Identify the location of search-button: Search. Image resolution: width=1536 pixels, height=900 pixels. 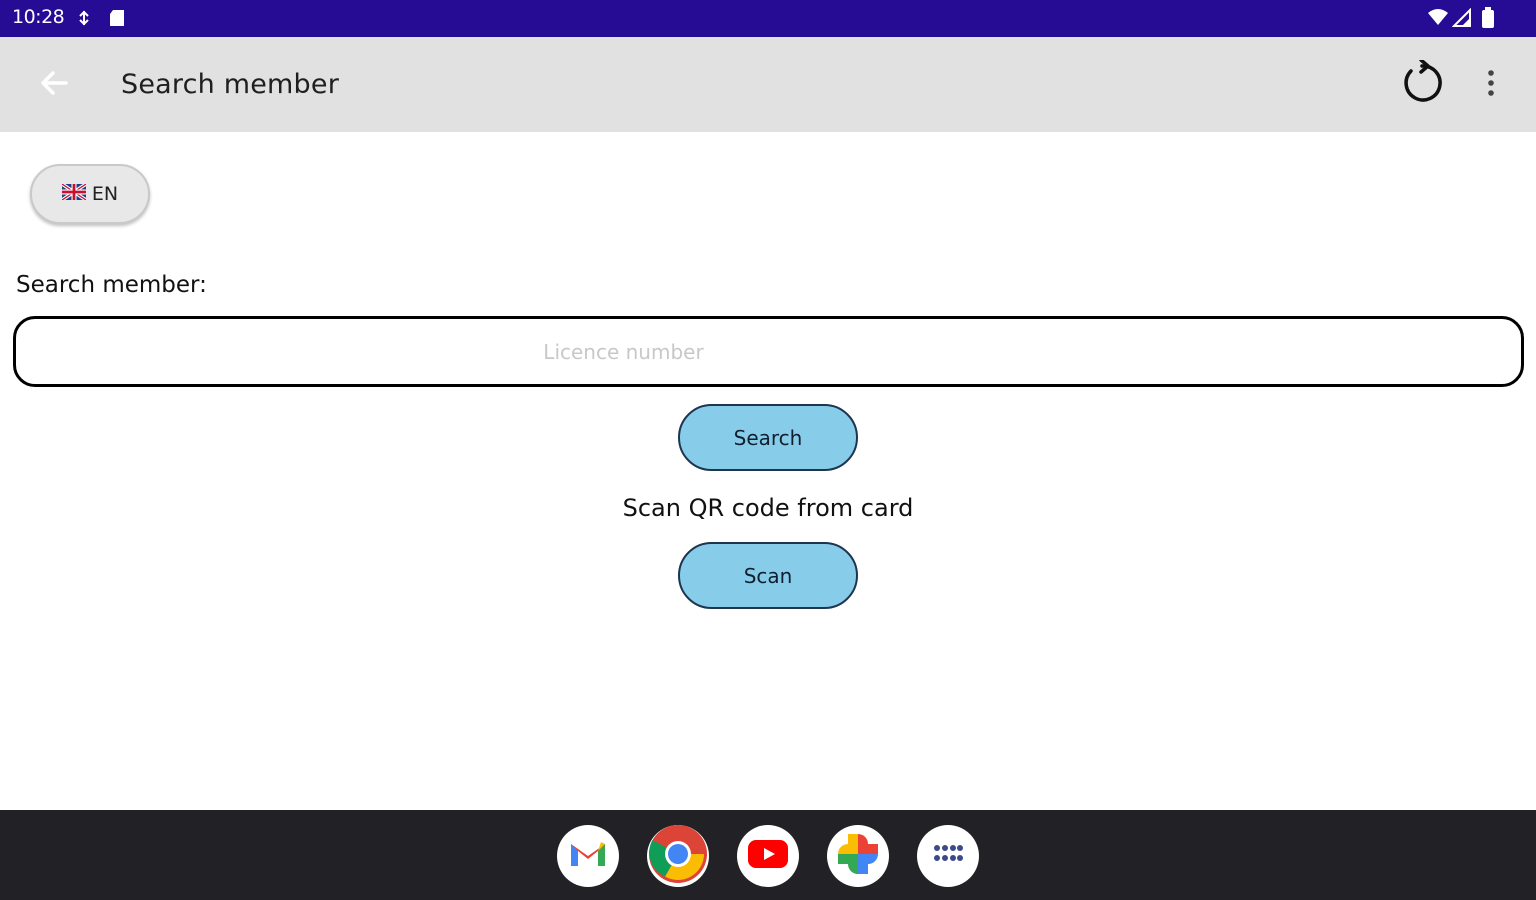
(768, 437).